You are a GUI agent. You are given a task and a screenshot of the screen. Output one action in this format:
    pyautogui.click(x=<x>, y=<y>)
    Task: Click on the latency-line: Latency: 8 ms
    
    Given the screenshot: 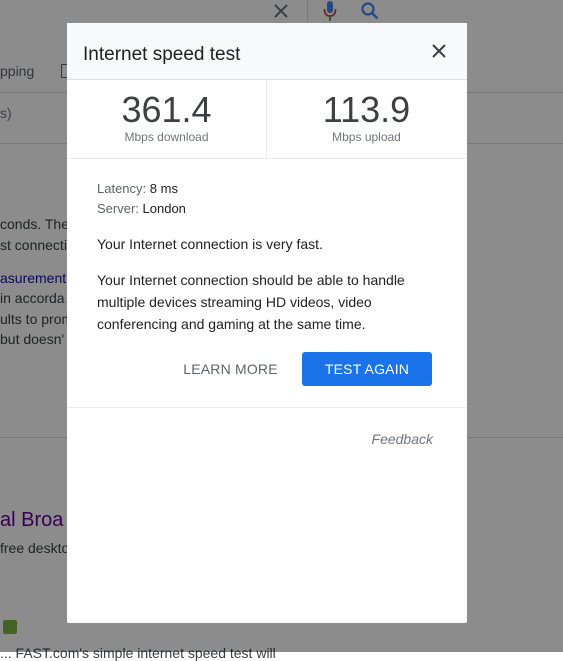 What is the action you would take?
    pyautogui.click(x=137, y=189)
    